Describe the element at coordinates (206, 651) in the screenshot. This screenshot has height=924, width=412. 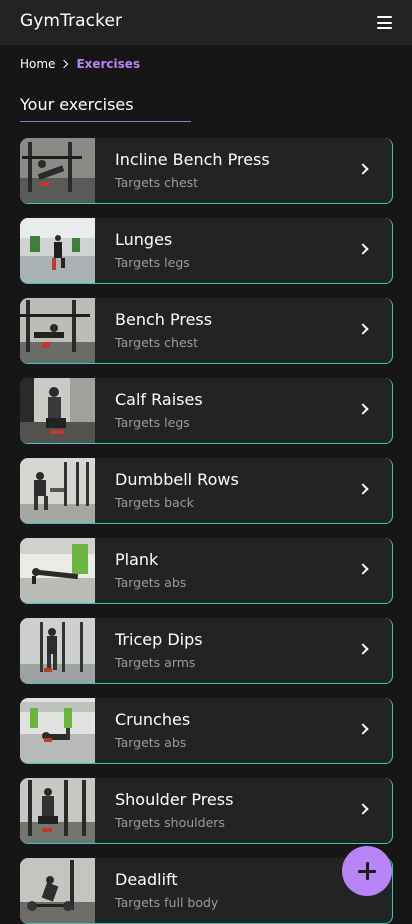
I see `exercise-card: Tricep Dips Targets arms` at that location.